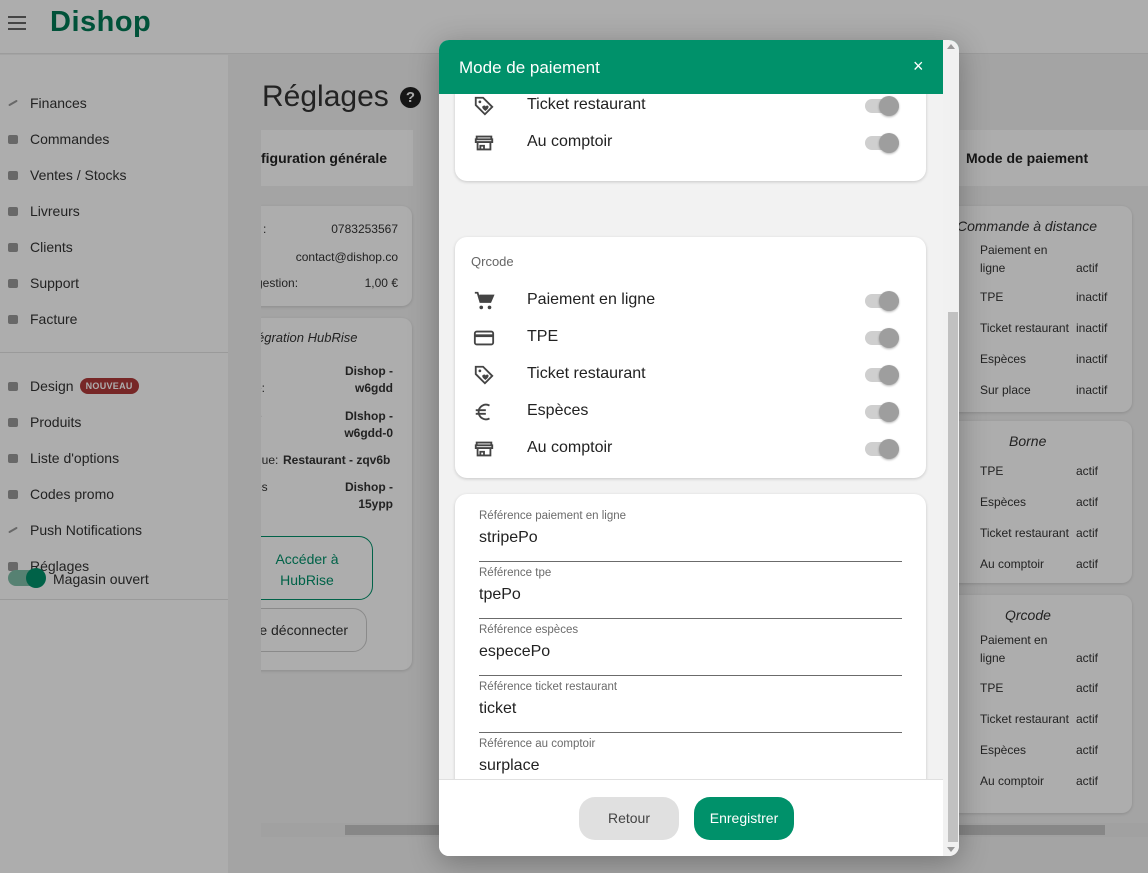 Image resolution: width=1148 pixels, height=873 pixels. Describe the element at coordinates (543, 336) in the screenshot. I see `payment-label: TPE` at that location.